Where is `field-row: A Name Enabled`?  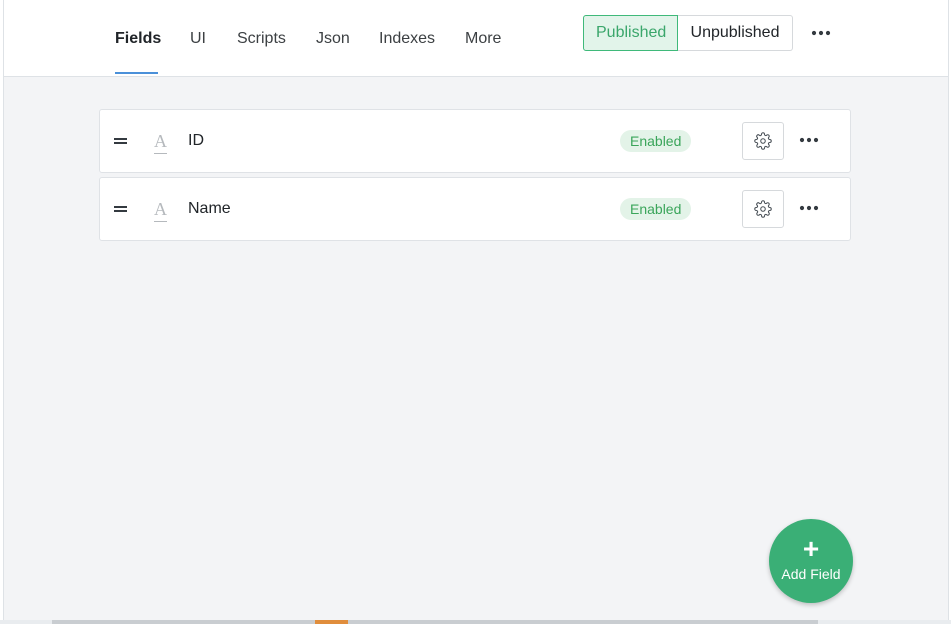
field-row: A Name Enabled is located at coordinates (475, 209).